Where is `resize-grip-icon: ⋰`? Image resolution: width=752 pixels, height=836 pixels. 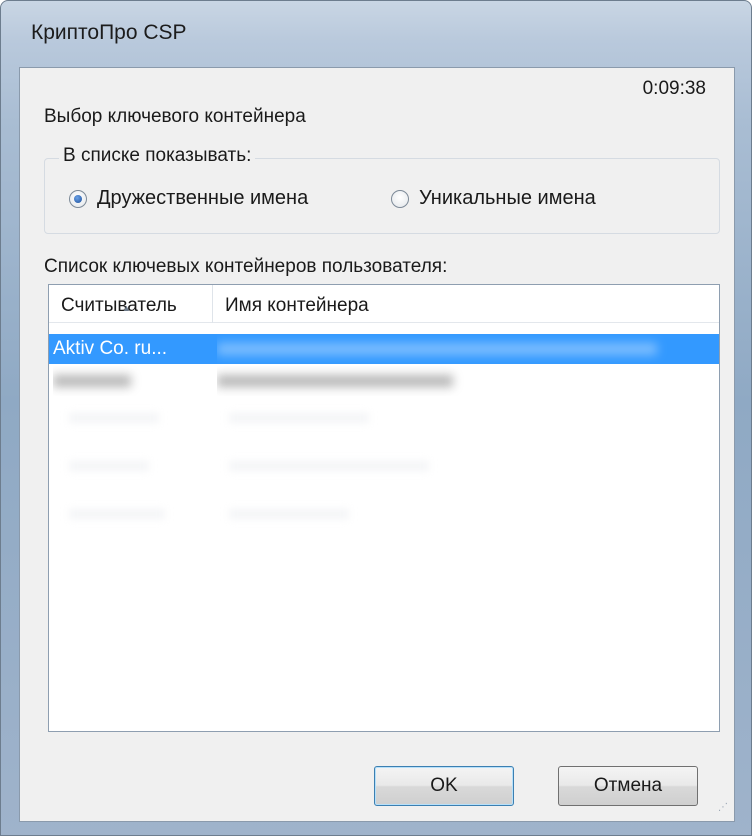 resize-grip-icon: ⋰ is located at coordinates (724, 810).